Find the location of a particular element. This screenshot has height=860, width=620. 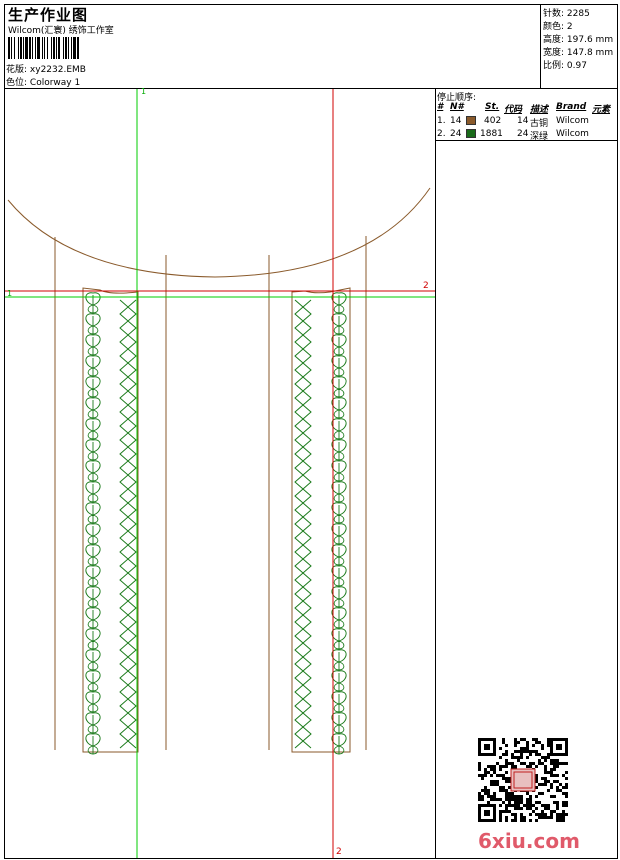

qr-code is located at coordinates (523, 780).